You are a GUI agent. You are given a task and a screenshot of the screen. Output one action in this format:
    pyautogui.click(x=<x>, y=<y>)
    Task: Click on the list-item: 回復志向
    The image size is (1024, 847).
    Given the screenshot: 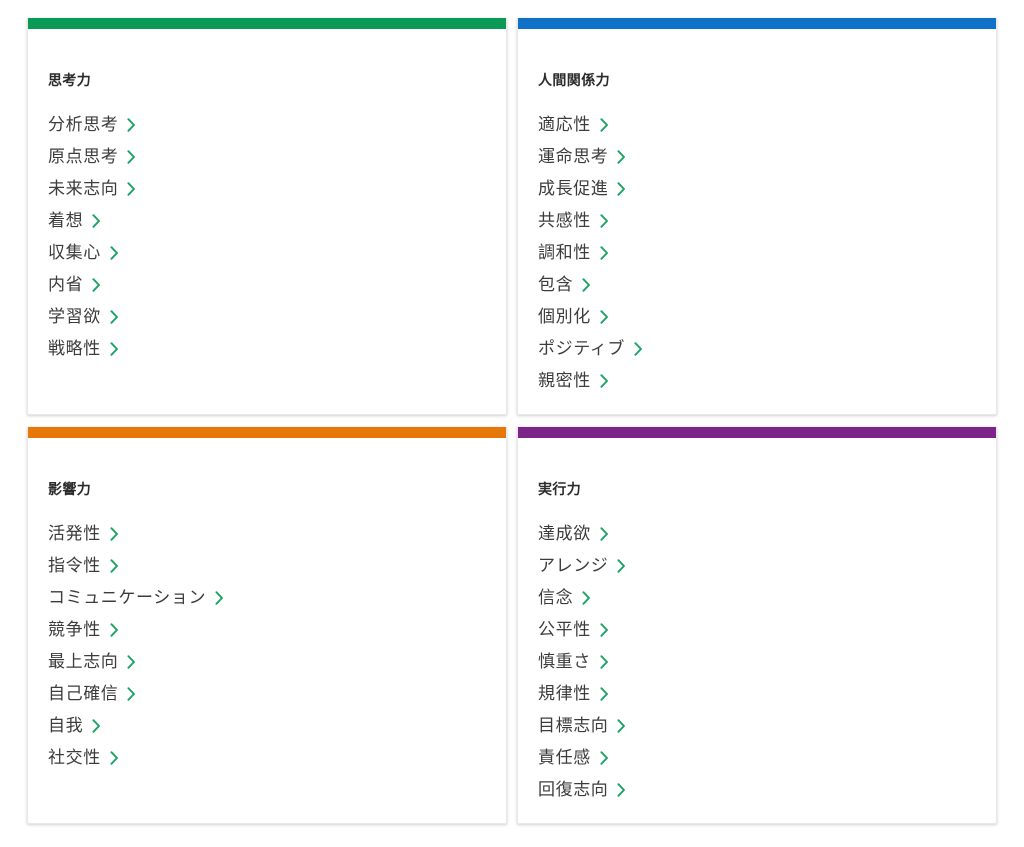 What is the action you would take?
    pyautogui.click(x=757, y=790)
    